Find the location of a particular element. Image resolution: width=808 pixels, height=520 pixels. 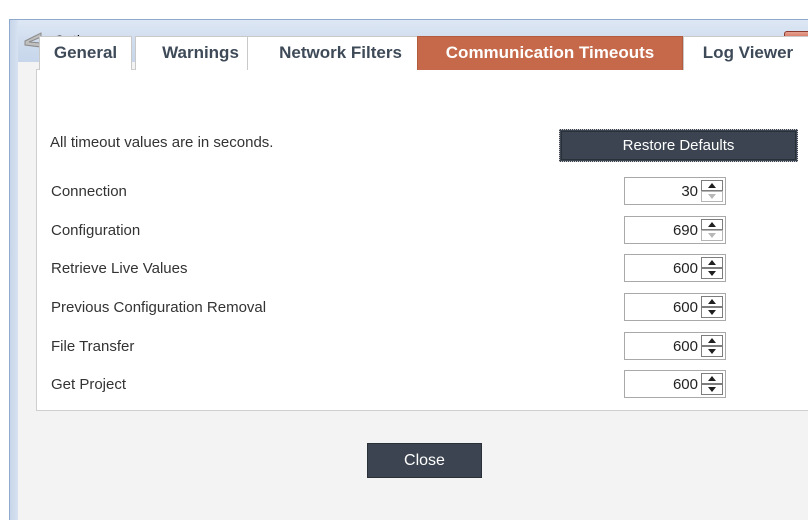

file-transfer-label: File Transfer is located at coordinates (93, 346).